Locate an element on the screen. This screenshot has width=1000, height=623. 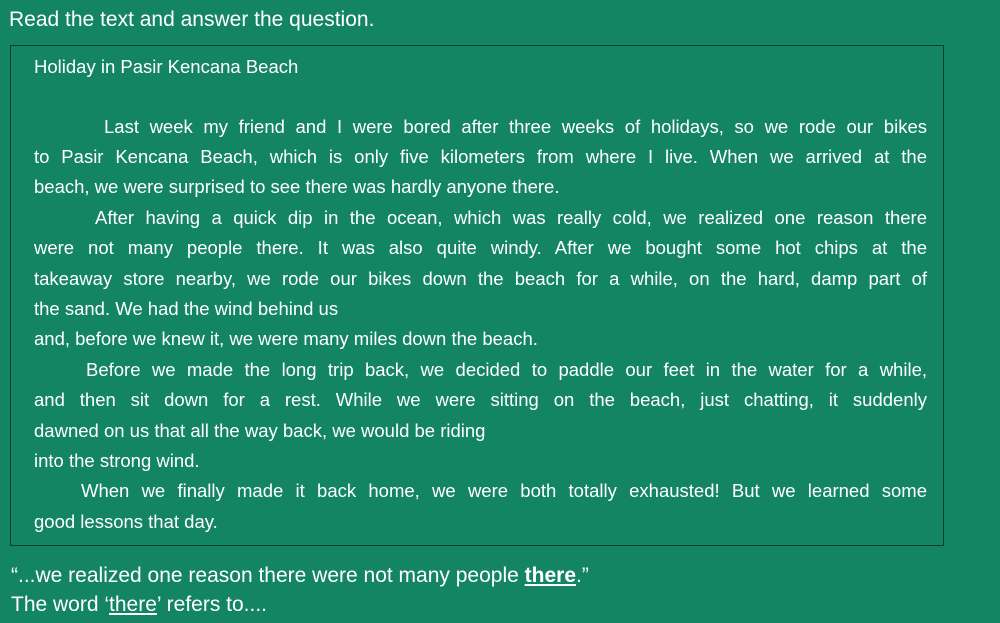
question-referenced-word: there is located at coordinates (133, 604).